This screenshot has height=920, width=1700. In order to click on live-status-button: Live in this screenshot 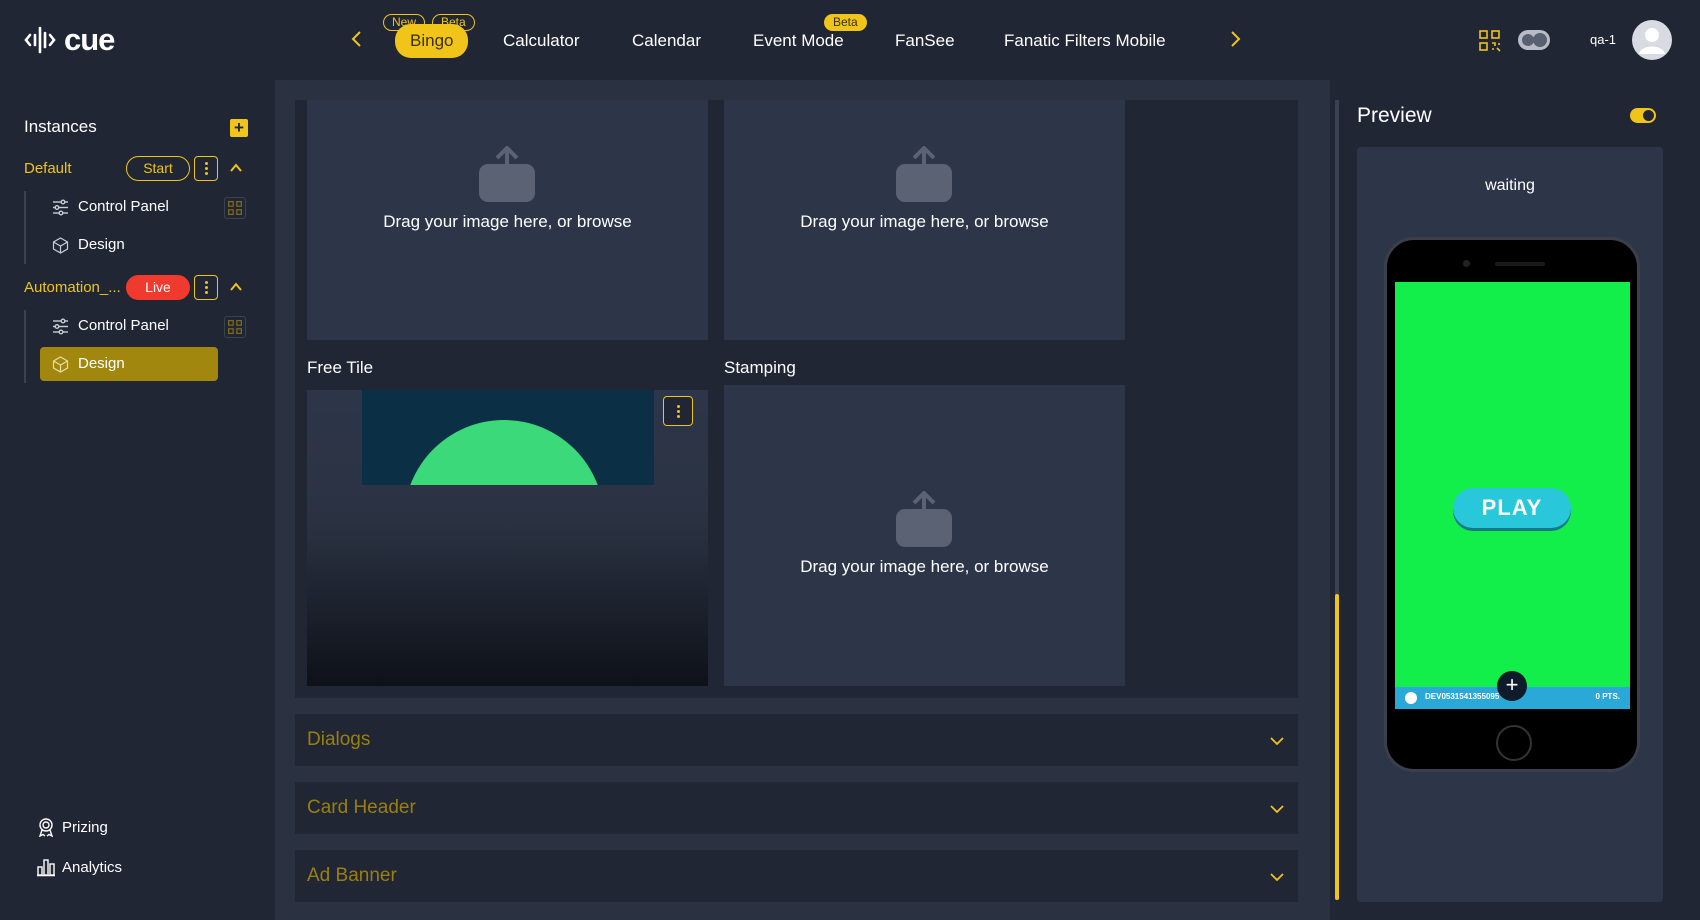, I will do `click(158, 287)`.